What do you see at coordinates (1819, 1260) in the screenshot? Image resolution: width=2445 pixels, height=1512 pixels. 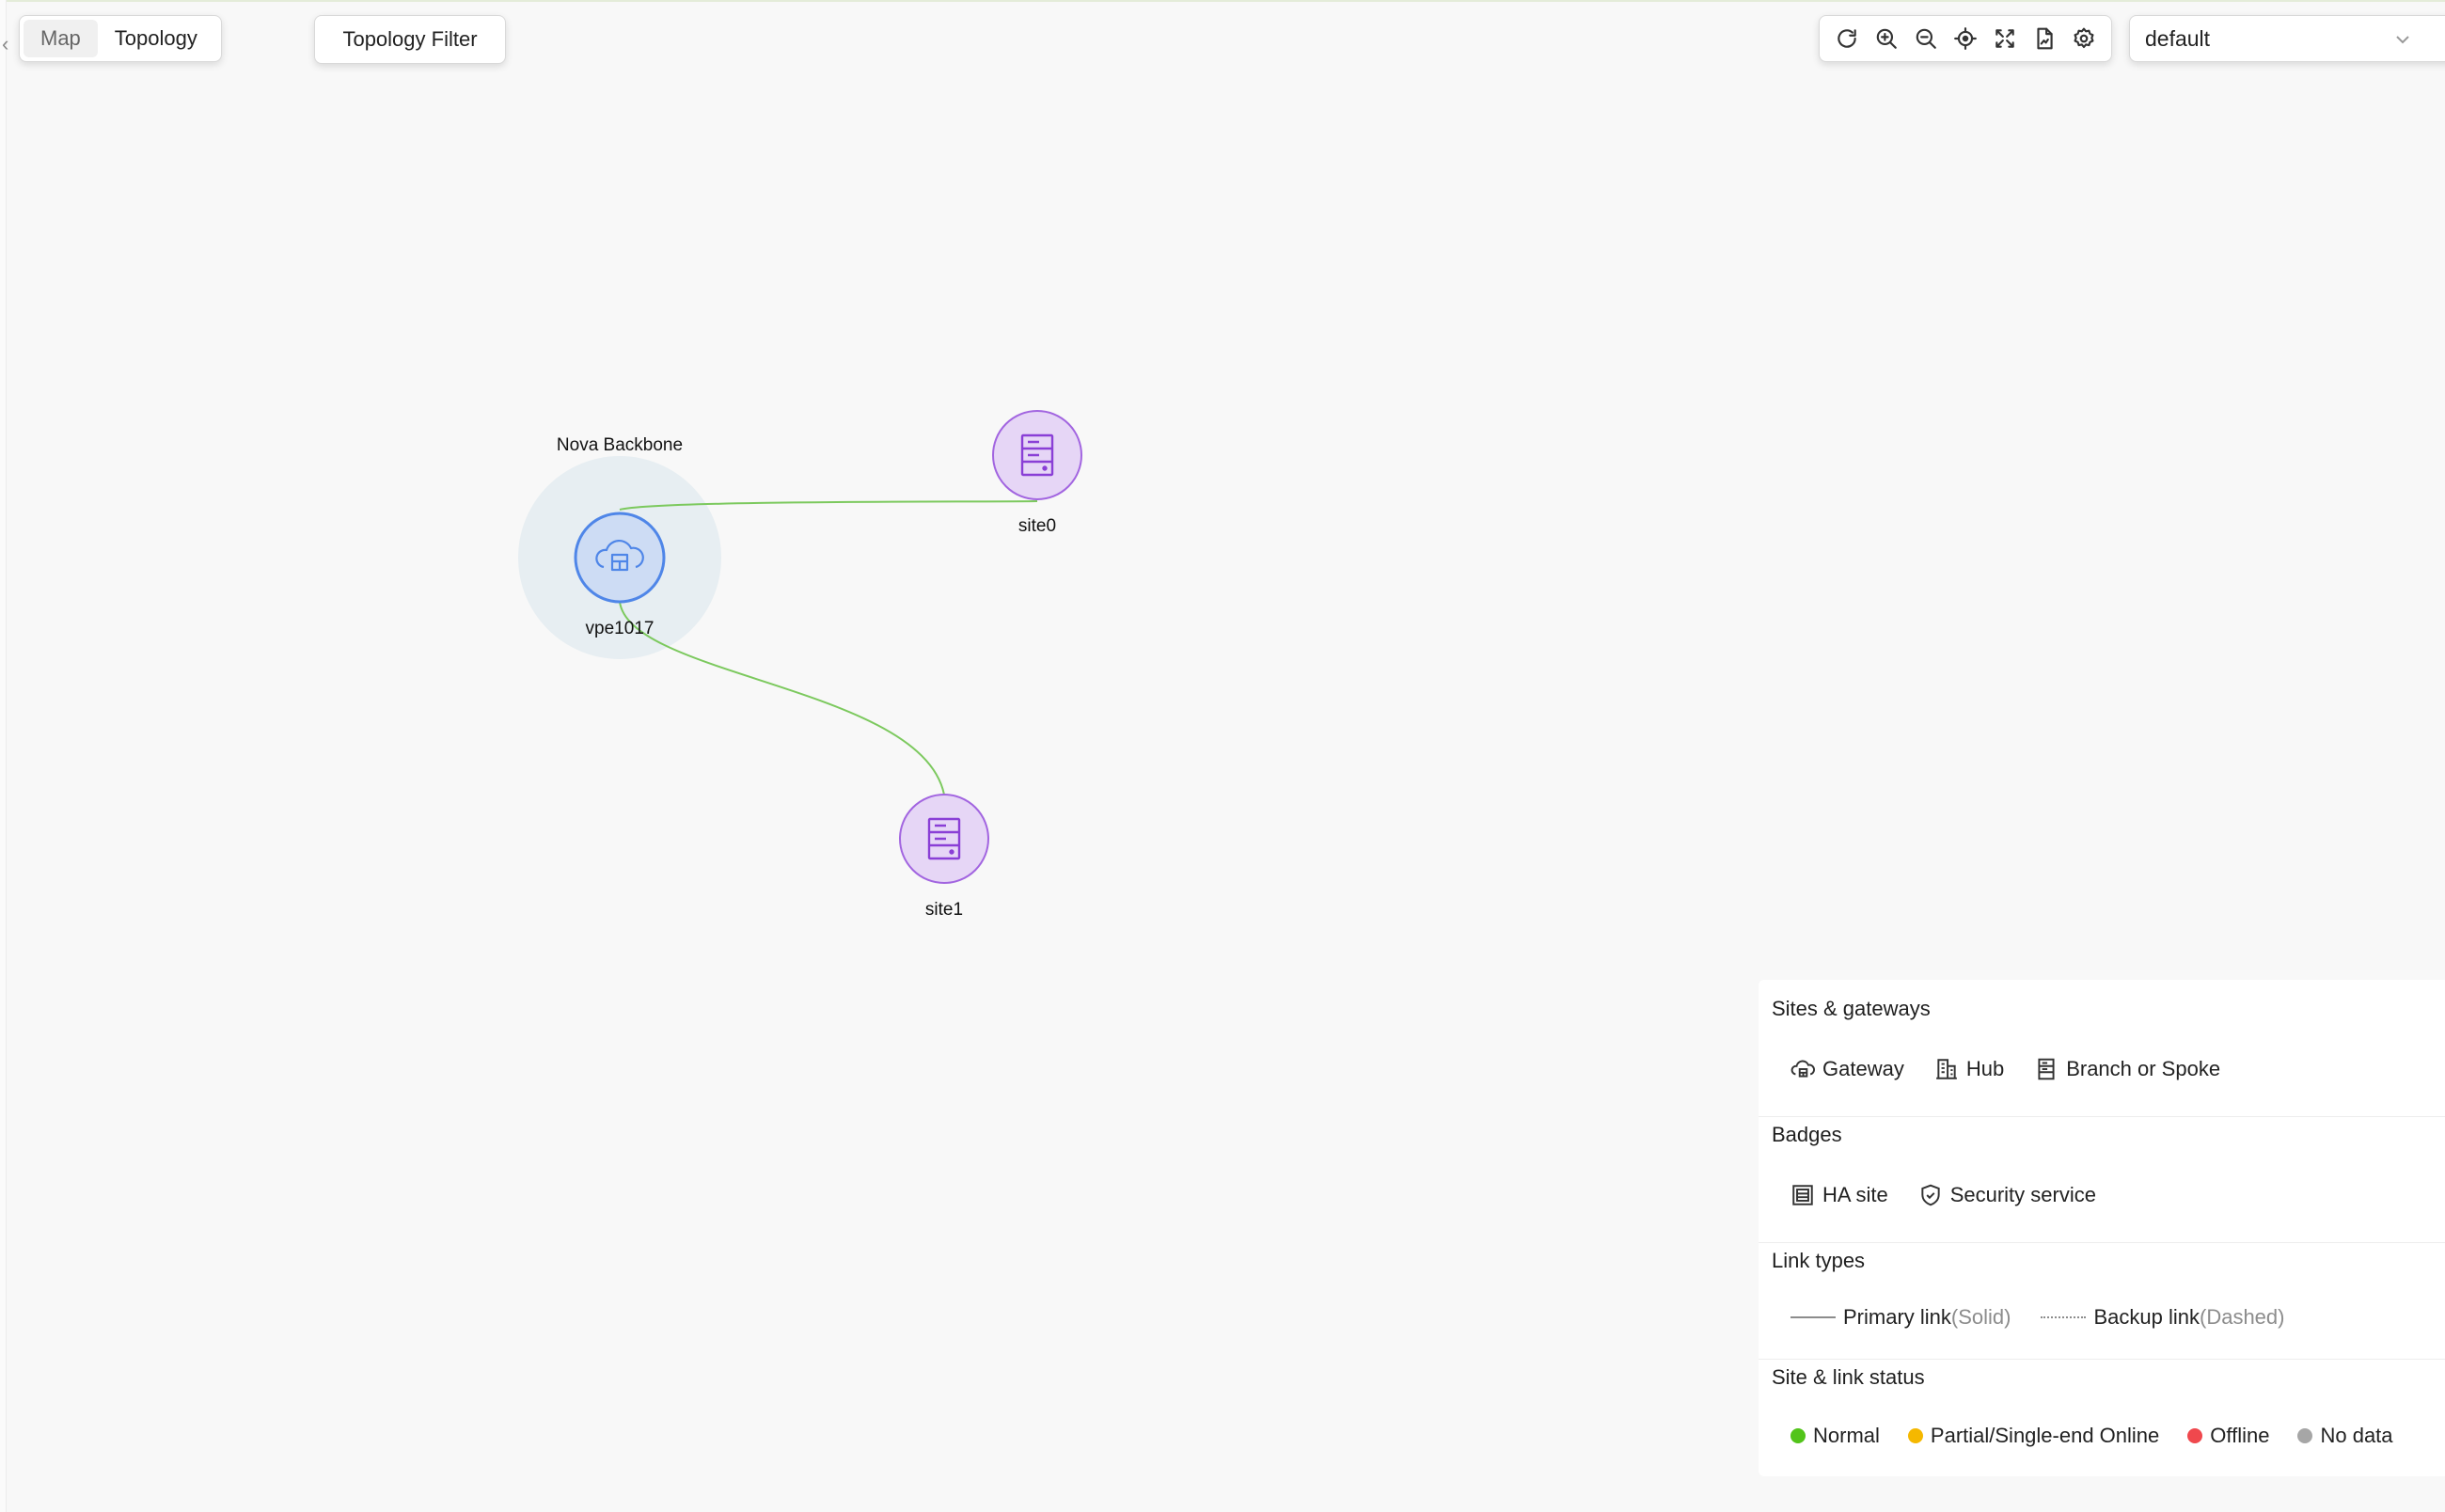 I see `legend-link-types-title: Link types` at bounding box center [1819, 1260].